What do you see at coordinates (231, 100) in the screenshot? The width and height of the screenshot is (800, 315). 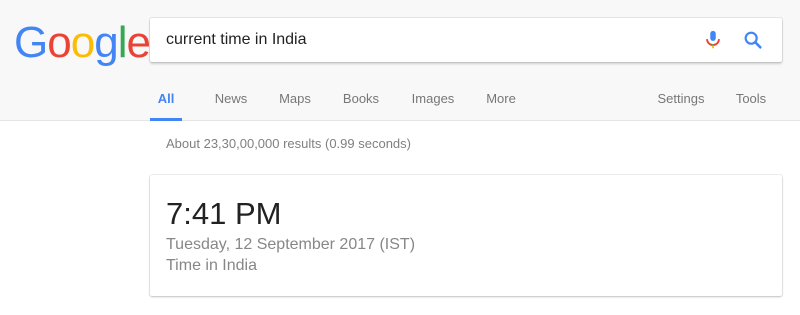 I see `tab-news: News` at bounding box center [231, 100].